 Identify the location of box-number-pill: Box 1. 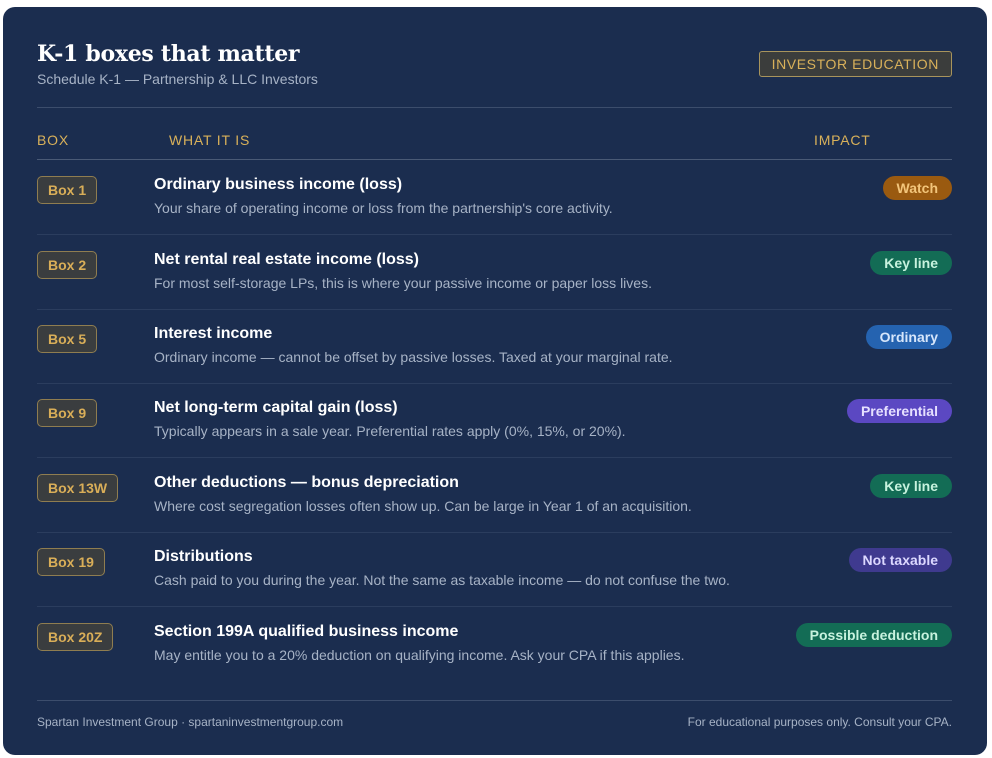
(67, 190).